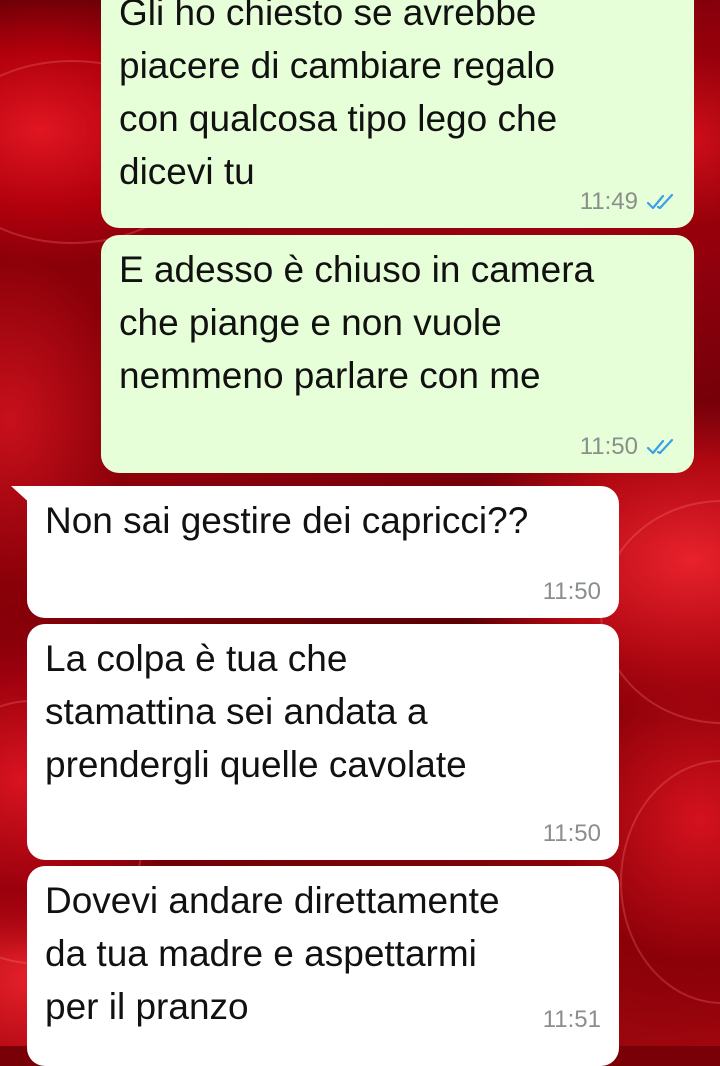 This screenshot has width=720, height=1066. I want to click on incoming-message-bubble: Non sai gestire dei capricci?? 11:50, so click(315, 552).